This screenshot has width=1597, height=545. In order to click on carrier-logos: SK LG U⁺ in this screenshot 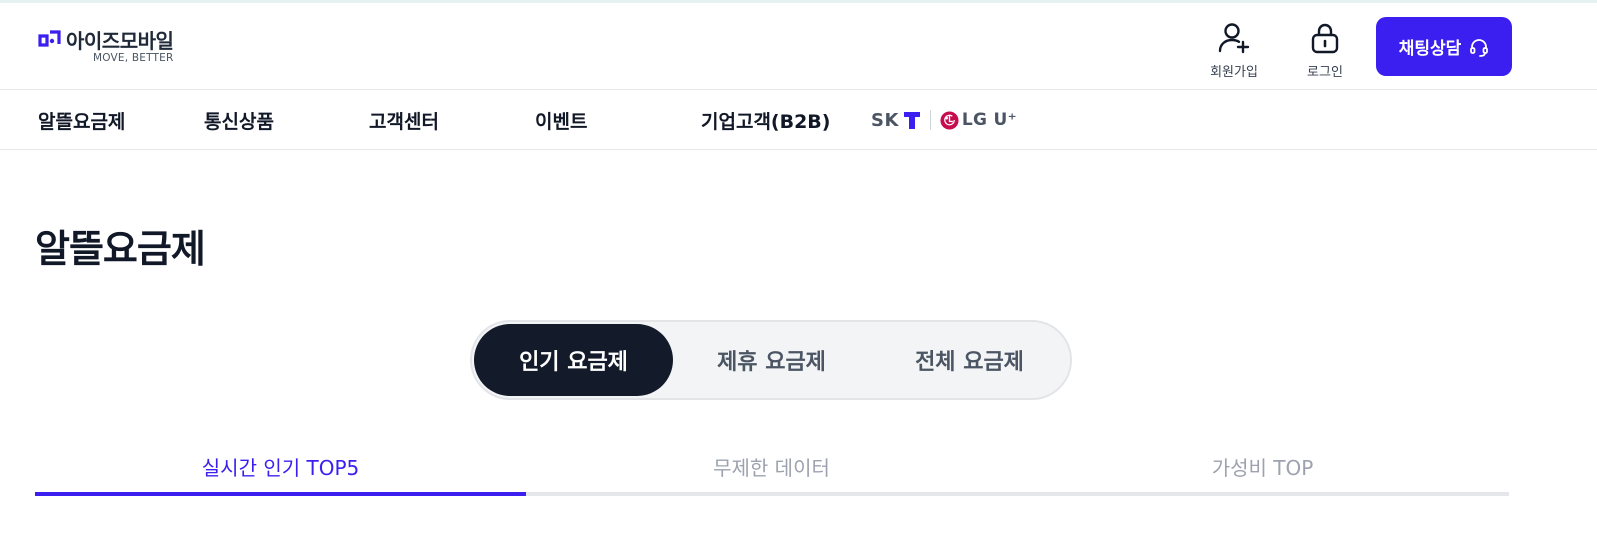, I will do `click(944, 120)`.